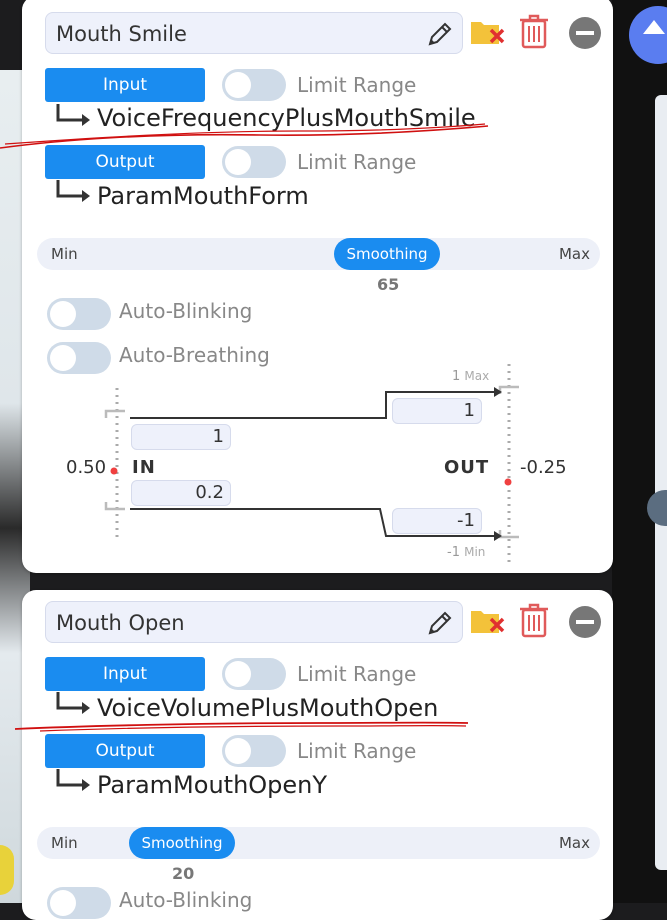 The width and height of the screenshot is (667, 920). I want to click on input-max-field: 1, so click(181, 437).